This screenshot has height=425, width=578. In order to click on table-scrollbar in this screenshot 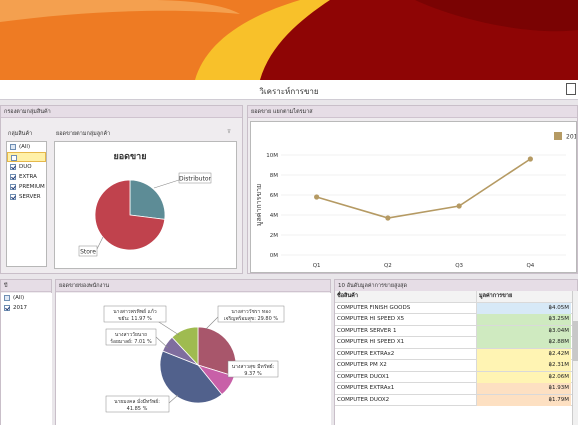, I will do `click(575, 358)`.